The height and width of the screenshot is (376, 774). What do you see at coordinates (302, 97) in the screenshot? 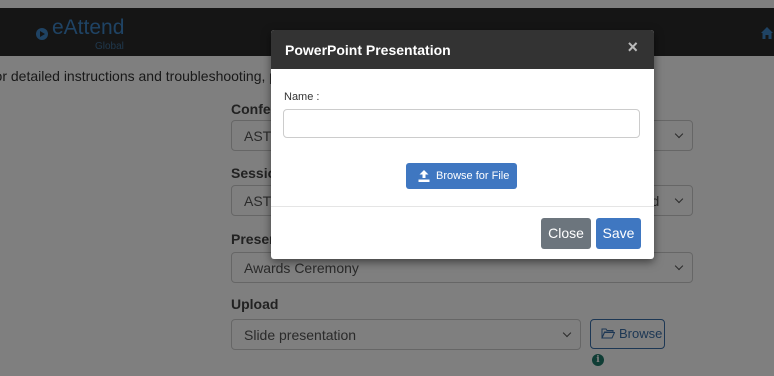
I see `name-label: Name :` at bounding box center [302, 97].